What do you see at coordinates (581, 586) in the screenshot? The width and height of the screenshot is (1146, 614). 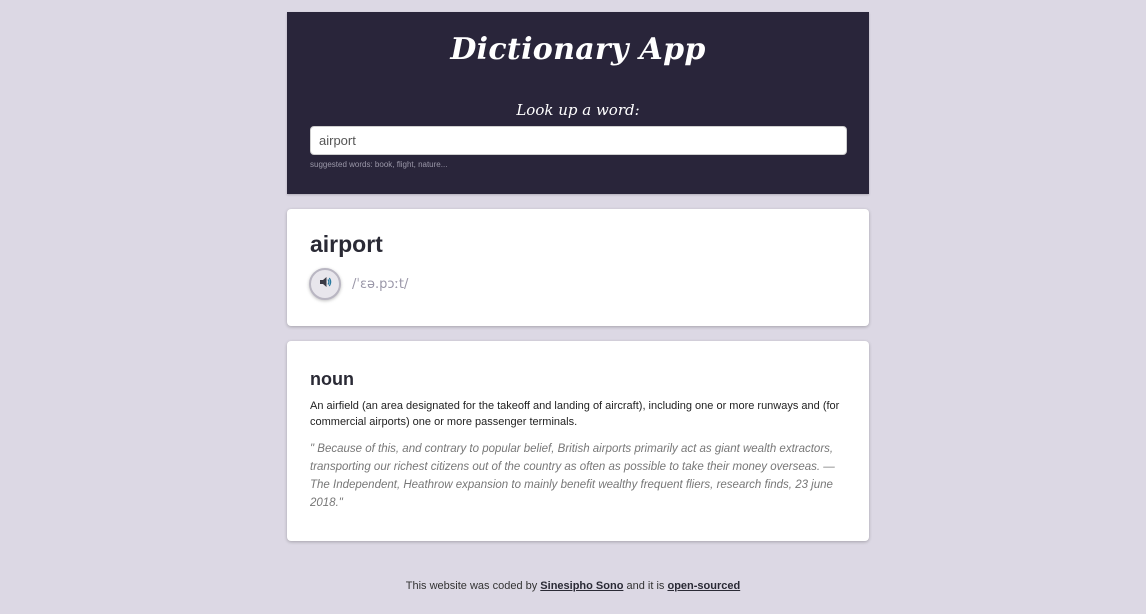 I see `author-link: Sinesipho Sono` at bounding box center [581, 586].